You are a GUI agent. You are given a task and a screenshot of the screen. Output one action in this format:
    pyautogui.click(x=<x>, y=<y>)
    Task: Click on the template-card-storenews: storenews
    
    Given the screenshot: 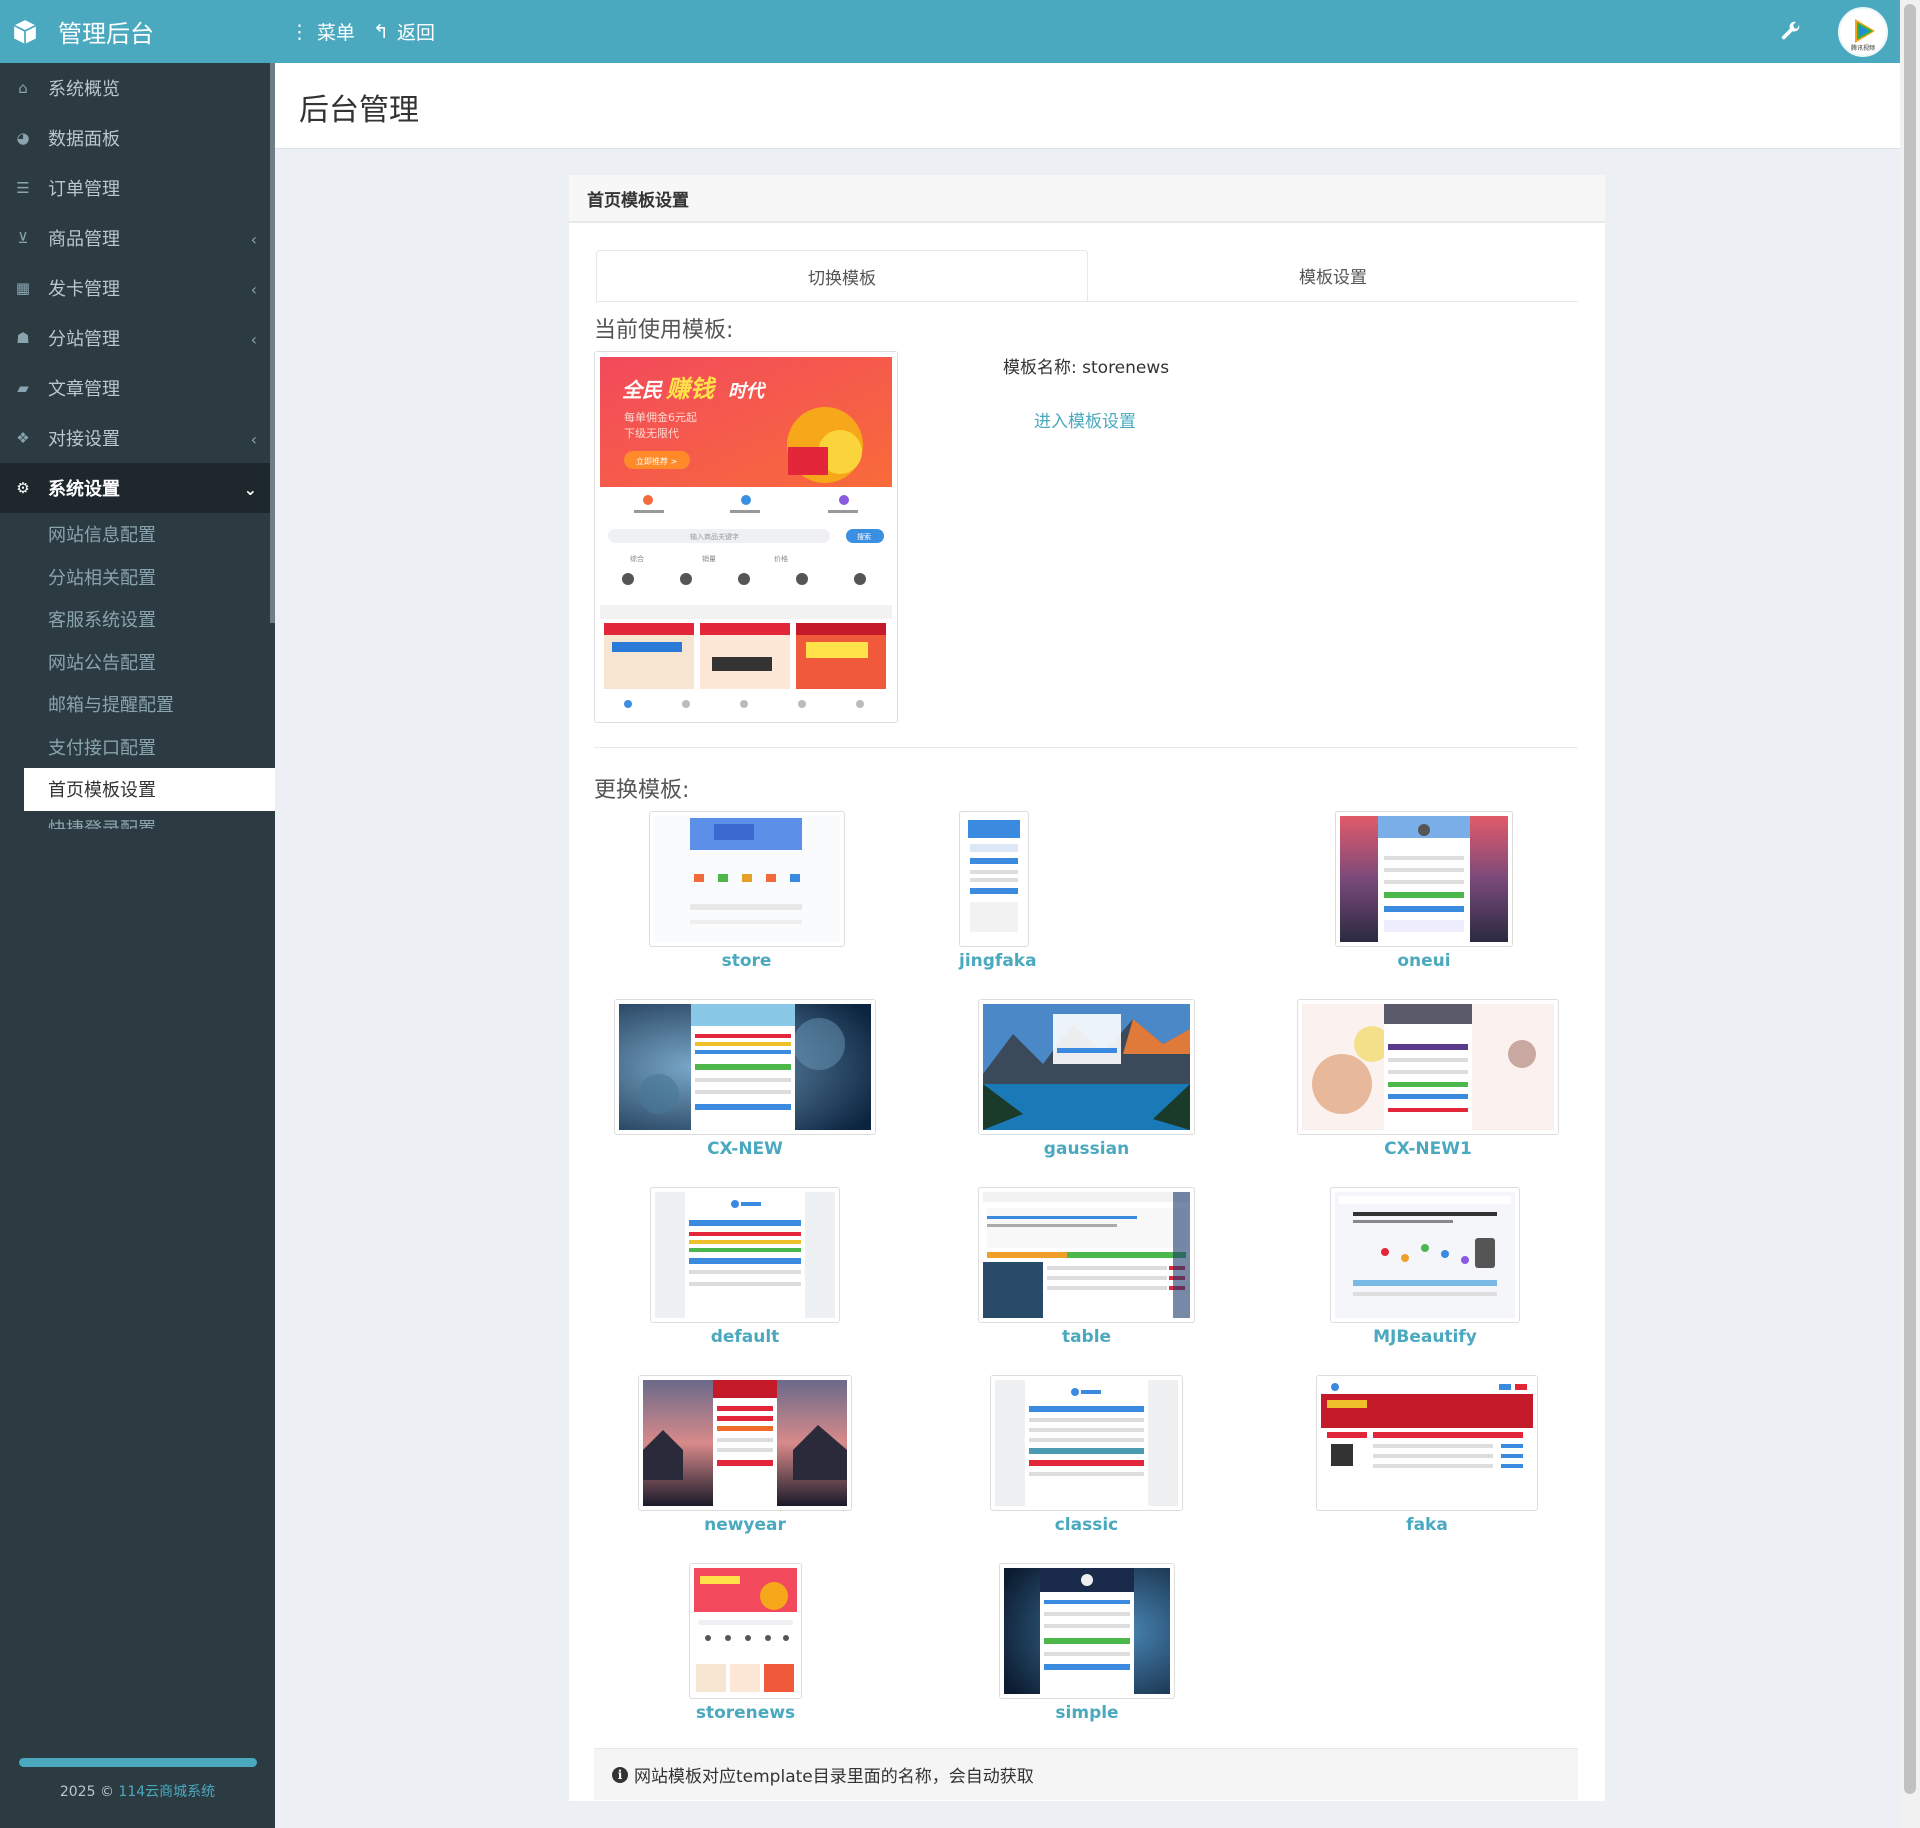 What is the action you would take?
    pyautogui.click(x=745, y=1643)
    